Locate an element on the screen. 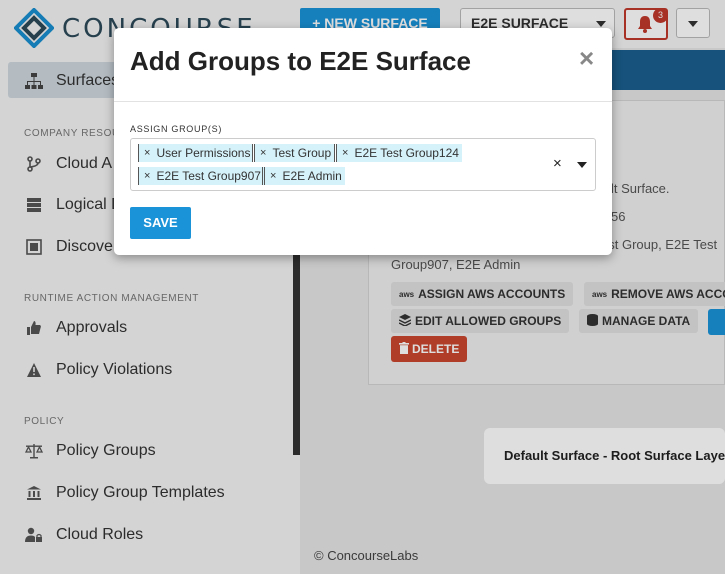  group-tag: × E2E Test Group124 is located at coordinates (399, 153).